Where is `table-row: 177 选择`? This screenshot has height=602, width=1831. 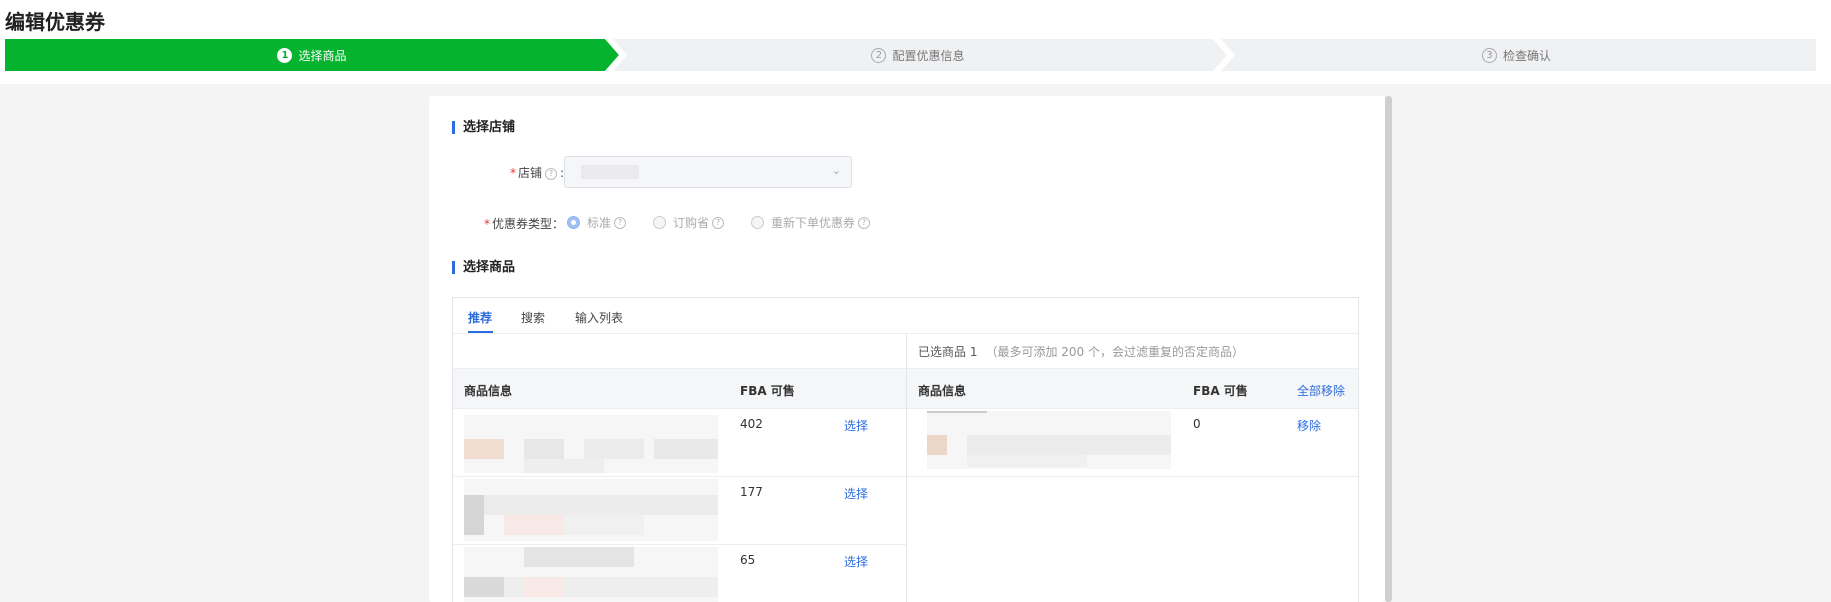 table-row: 177 选择 is located at coordinates (679, 511).